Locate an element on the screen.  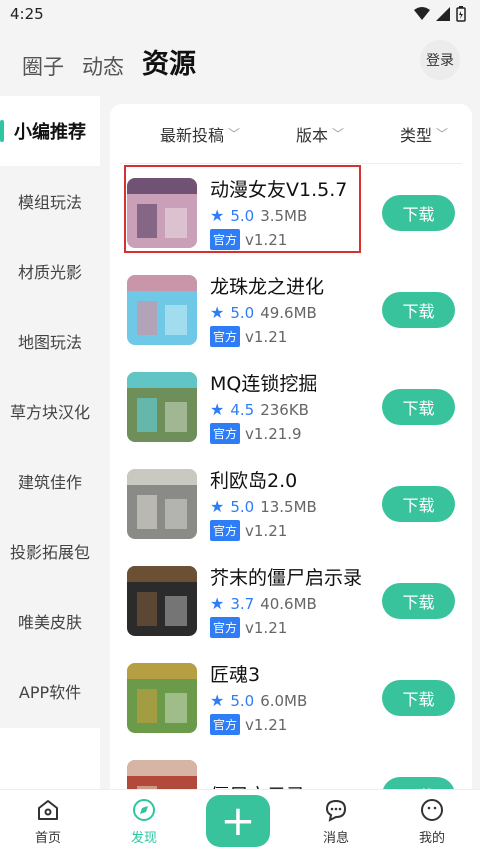
resource-meta: ★ 5.0 3.5MB is located at coordinates (296, 215).